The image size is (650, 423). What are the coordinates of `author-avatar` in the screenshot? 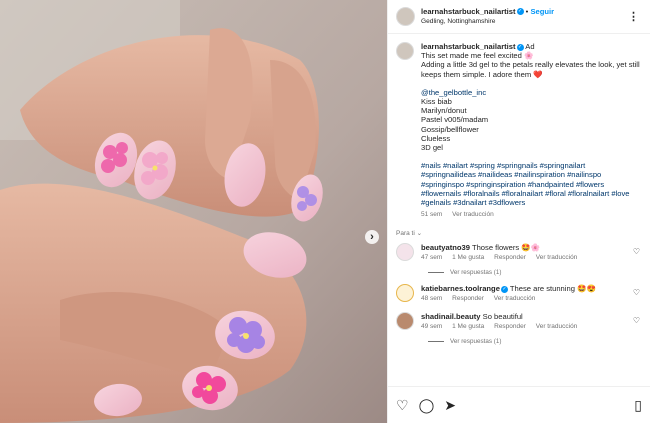 It's located at (405, 16).